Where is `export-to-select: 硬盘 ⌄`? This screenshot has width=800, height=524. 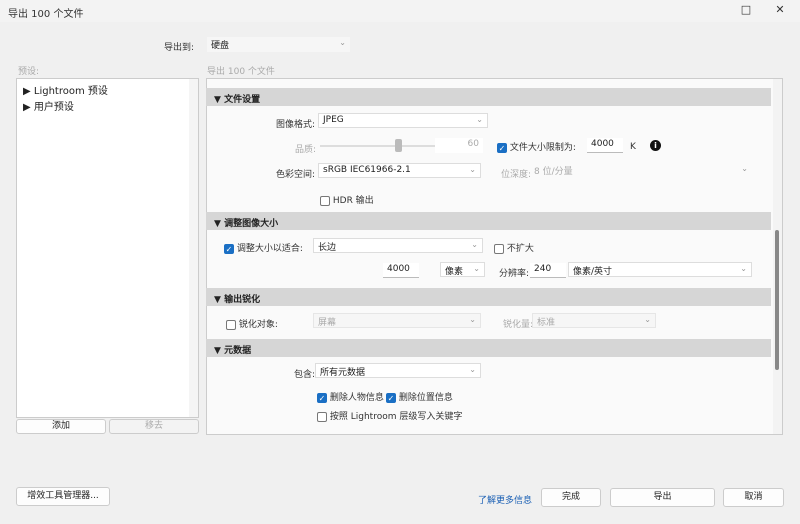
export-to-select: 硬盘 ⌄ is located at coordinates (278, 44).